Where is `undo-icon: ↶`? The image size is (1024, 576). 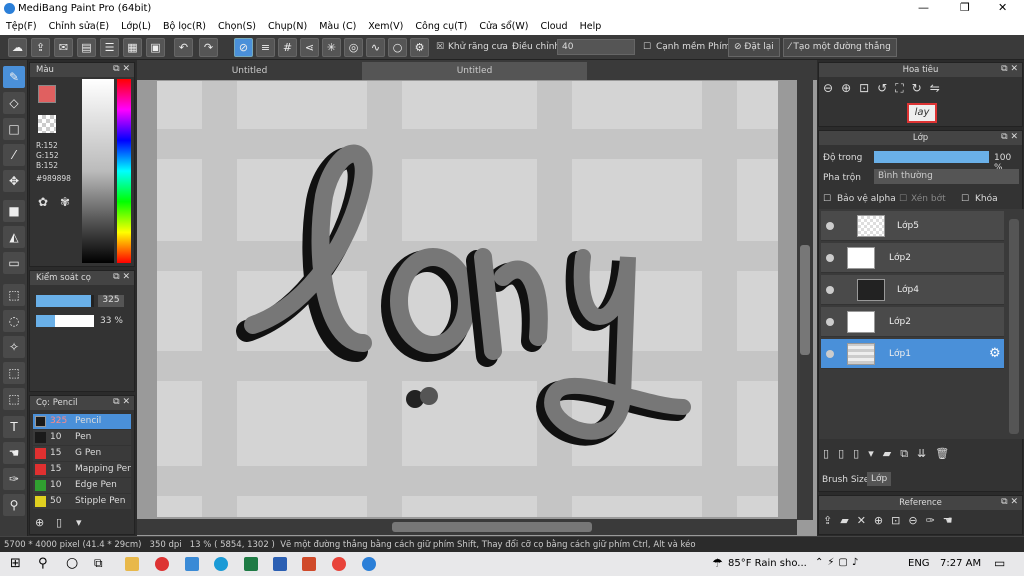
undo-icon: ↶ is located at coordinates (183, 47).